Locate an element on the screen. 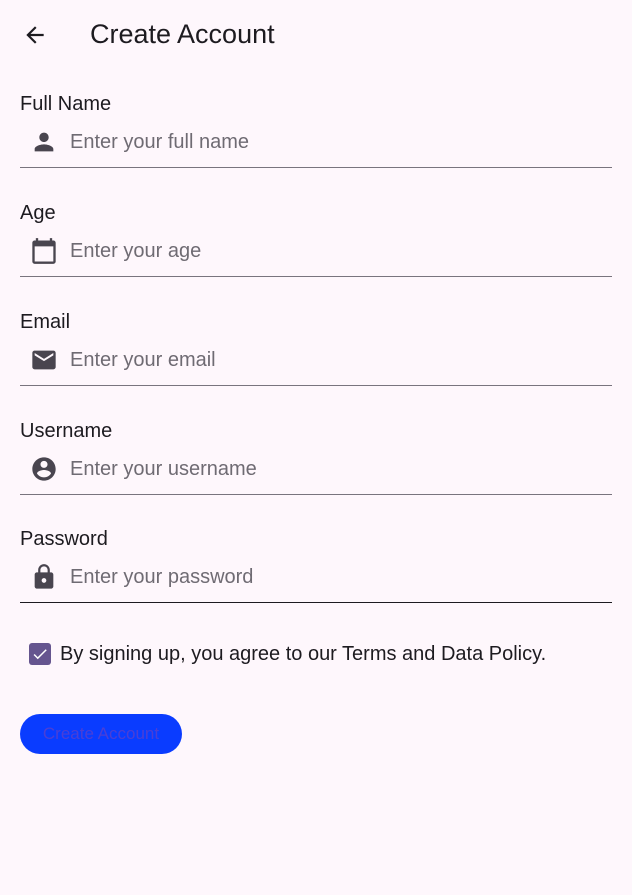 This screenshot has width=632, height=895. calendar-icon is located at coordinates (44, 251).